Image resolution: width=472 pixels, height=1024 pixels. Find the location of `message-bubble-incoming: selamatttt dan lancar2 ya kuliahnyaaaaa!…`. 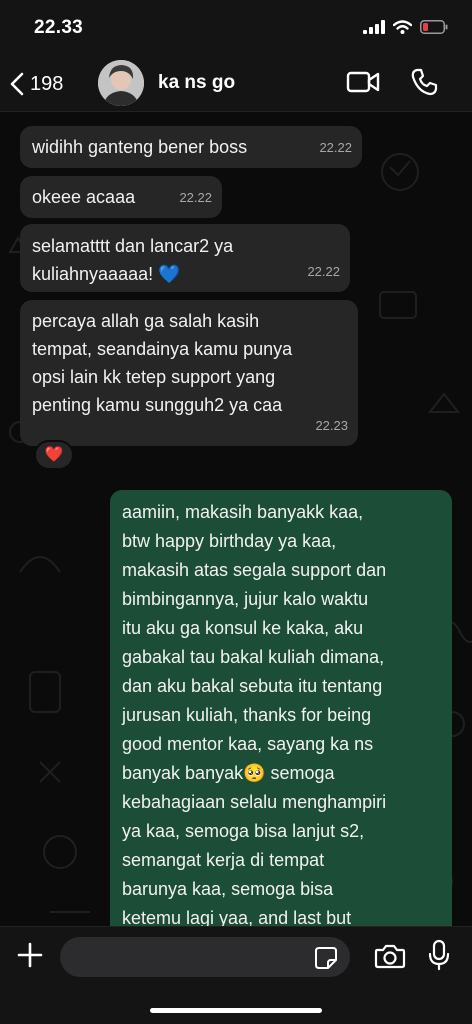

message-bubble-incoming: selamatttt dan lancar2 ya kuliahnyaaaaa!… is located at coordinates (185, 258).